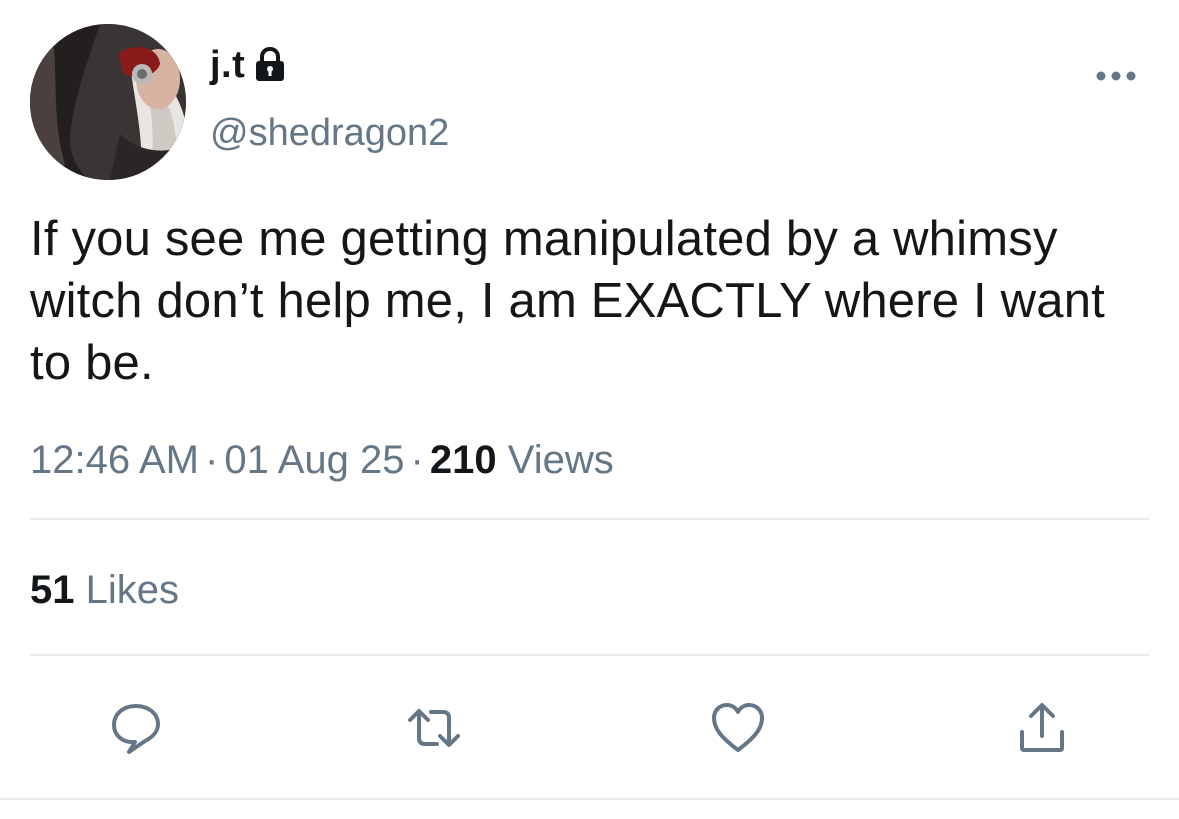 The width and height of the screenshot is (1179, 819). I want to click on avatar, so click(108, 102).